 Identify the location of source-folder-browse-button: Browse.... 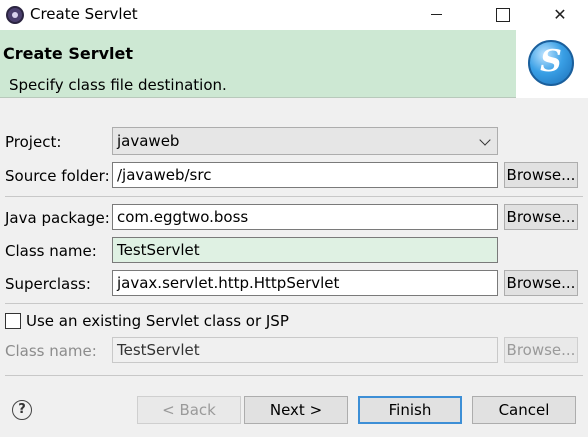
(541, 175).